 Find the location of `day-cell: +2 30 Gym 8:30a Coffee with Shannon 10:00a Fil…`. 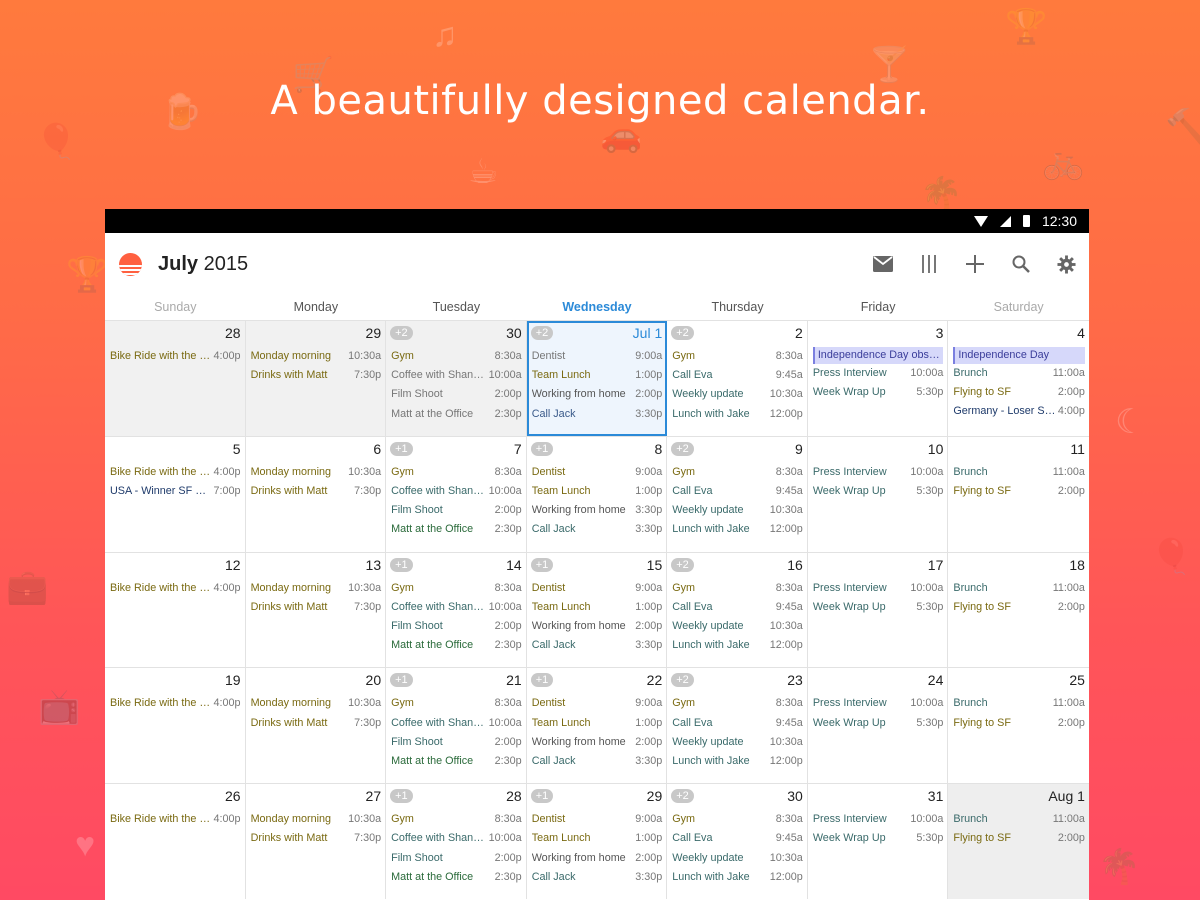

day-cell: +2 30 Gym 8:30a Coffee with Shannon 10:00a Fil… is located at coordinates (456, 378).